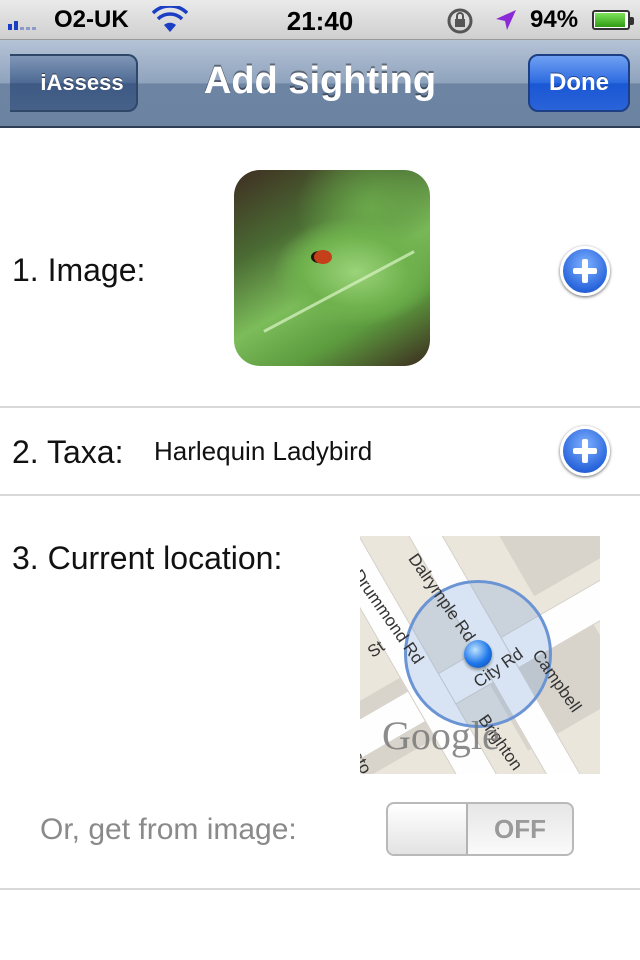 The height and width of the screenshot is (960, 640). What do you see at coordinates (506, 20) in the screenshot?
I see `location-arrow-icon` at bounding box center [506, 20].